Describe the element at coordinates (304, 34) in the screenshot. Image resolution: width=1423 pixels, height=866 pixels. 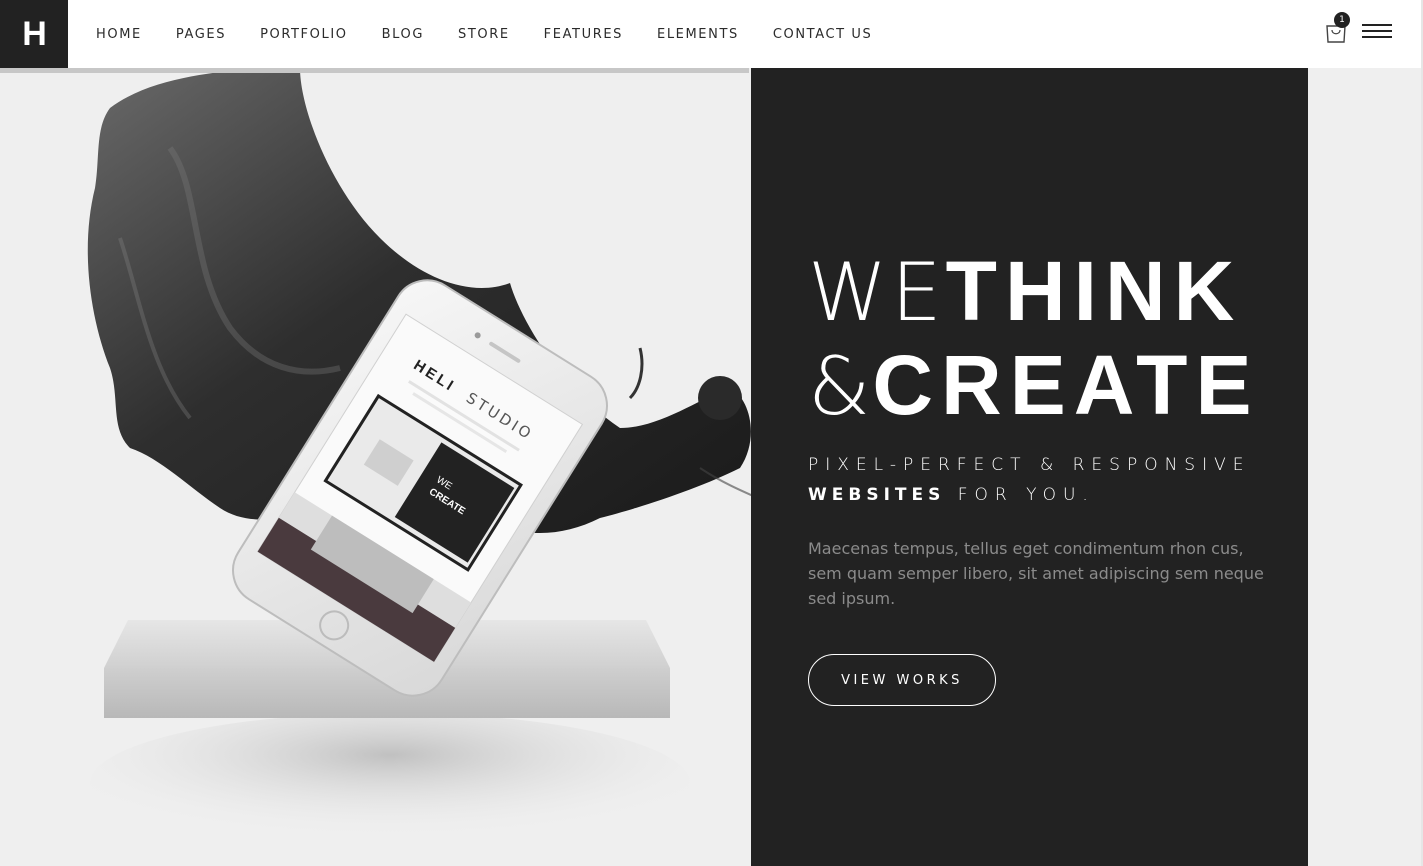
I see `nav-item-portfolio: PORTFOLIO` at that location.